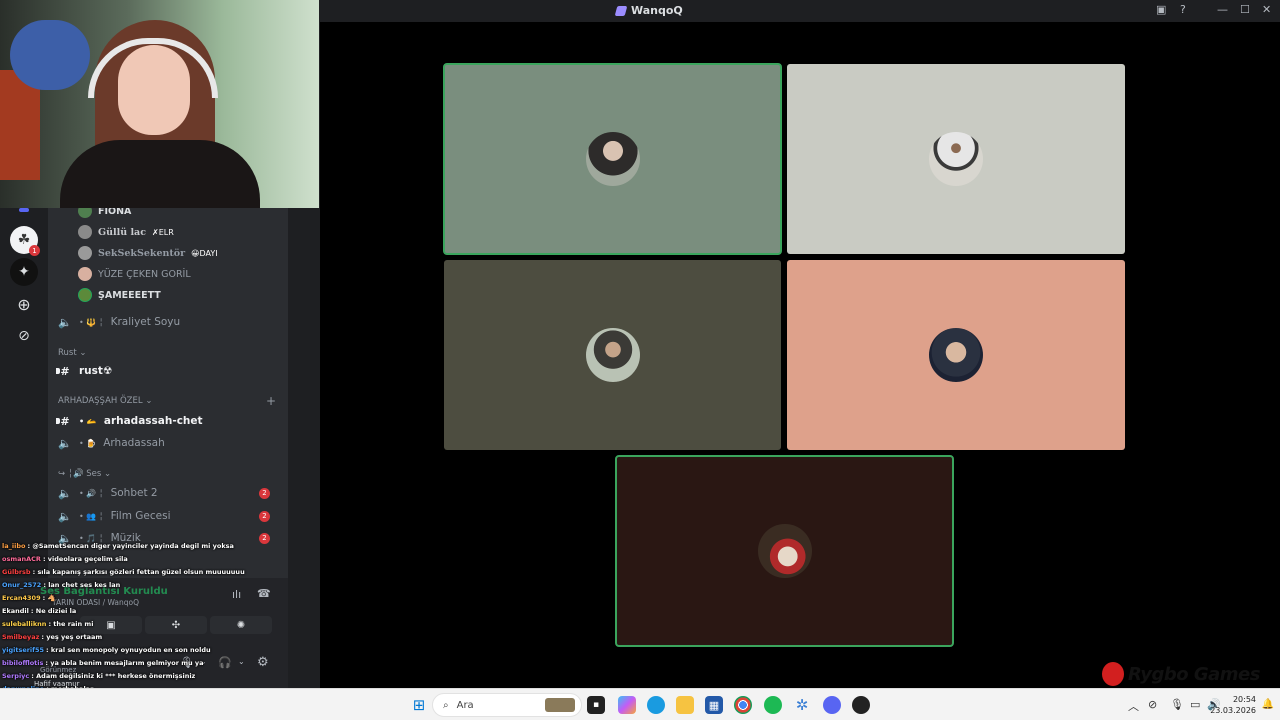 The width and height of the screenshot is (1280, 720). I want to click on edge-icon, so click(656, 705).